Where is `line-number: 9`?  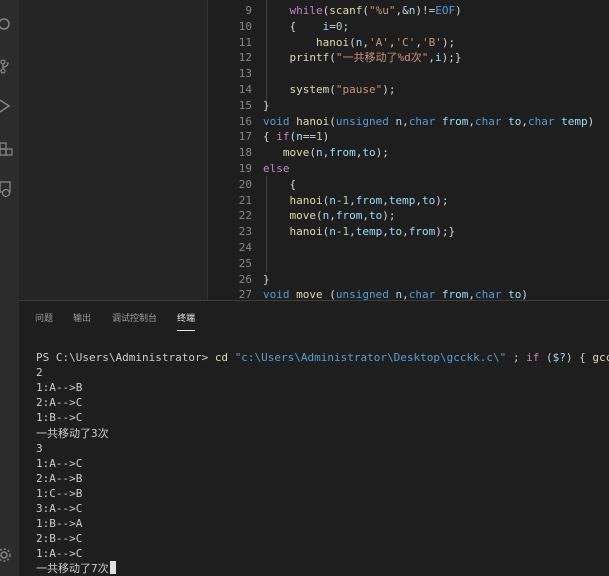
line-number: 9 is located at coordinates (248, 10).